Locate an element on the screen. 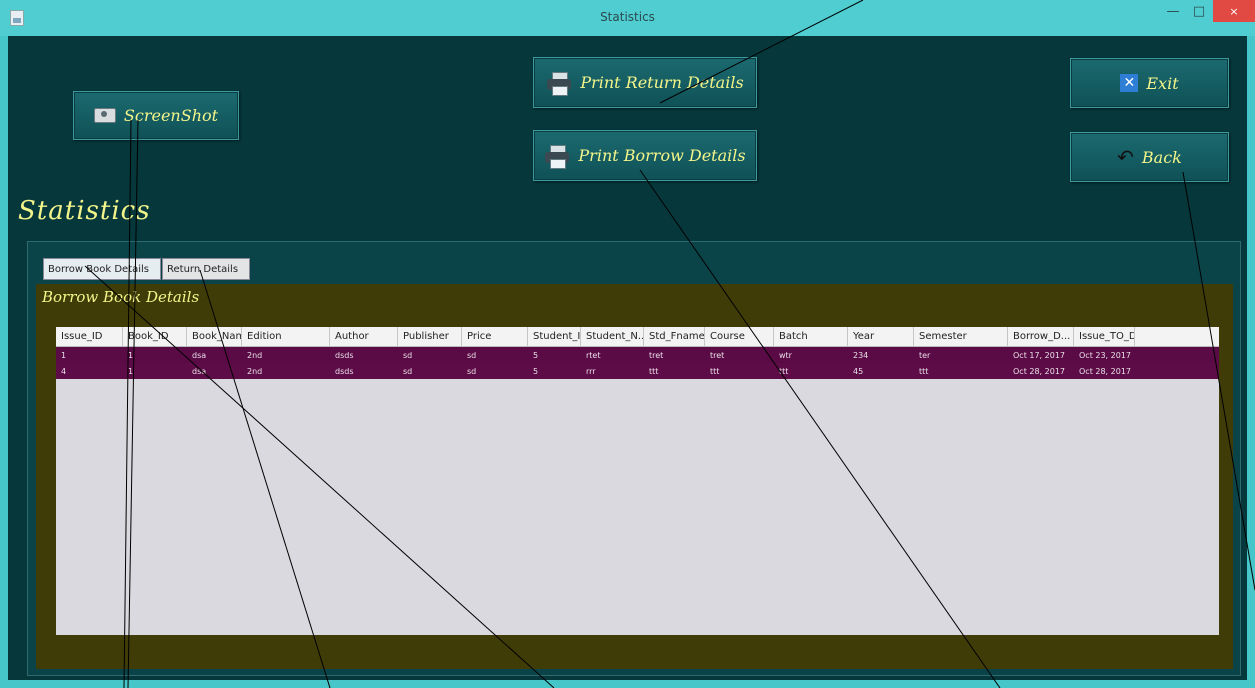  maximize-button: □ is located at coordinates (1199, 11).